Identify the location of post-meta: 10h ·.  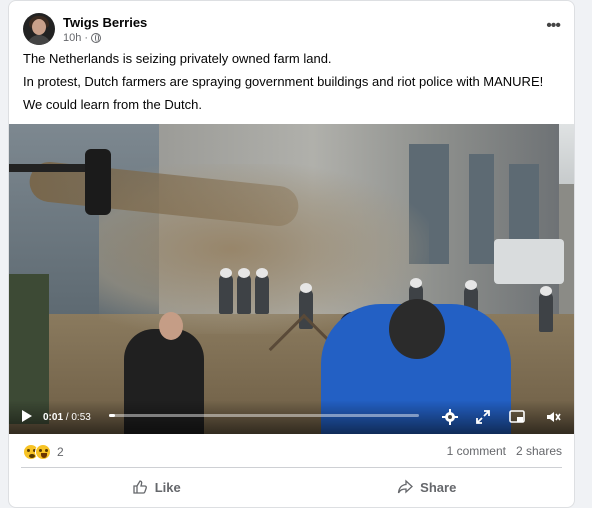
(105, 38).